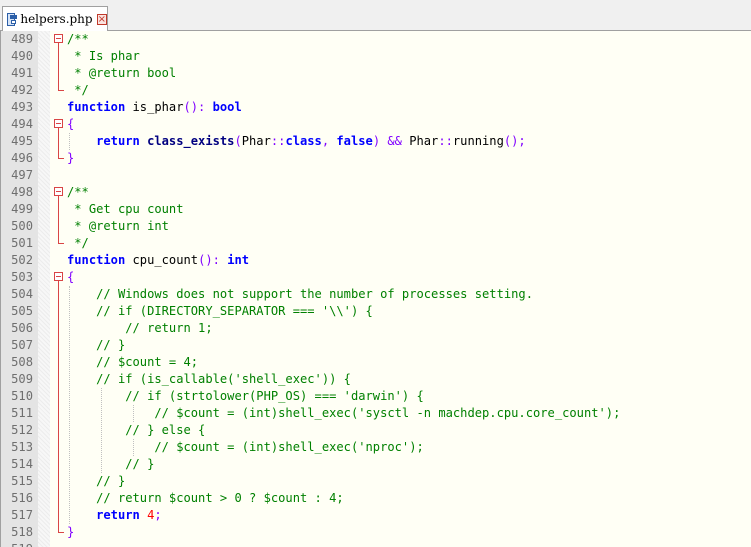 Image resolution: width=751 pixels, height=547 pixels. What do you see at coordinates (22, 515) in the screenshot?
I see `line-number: 517` at bounding box center [22, 515].